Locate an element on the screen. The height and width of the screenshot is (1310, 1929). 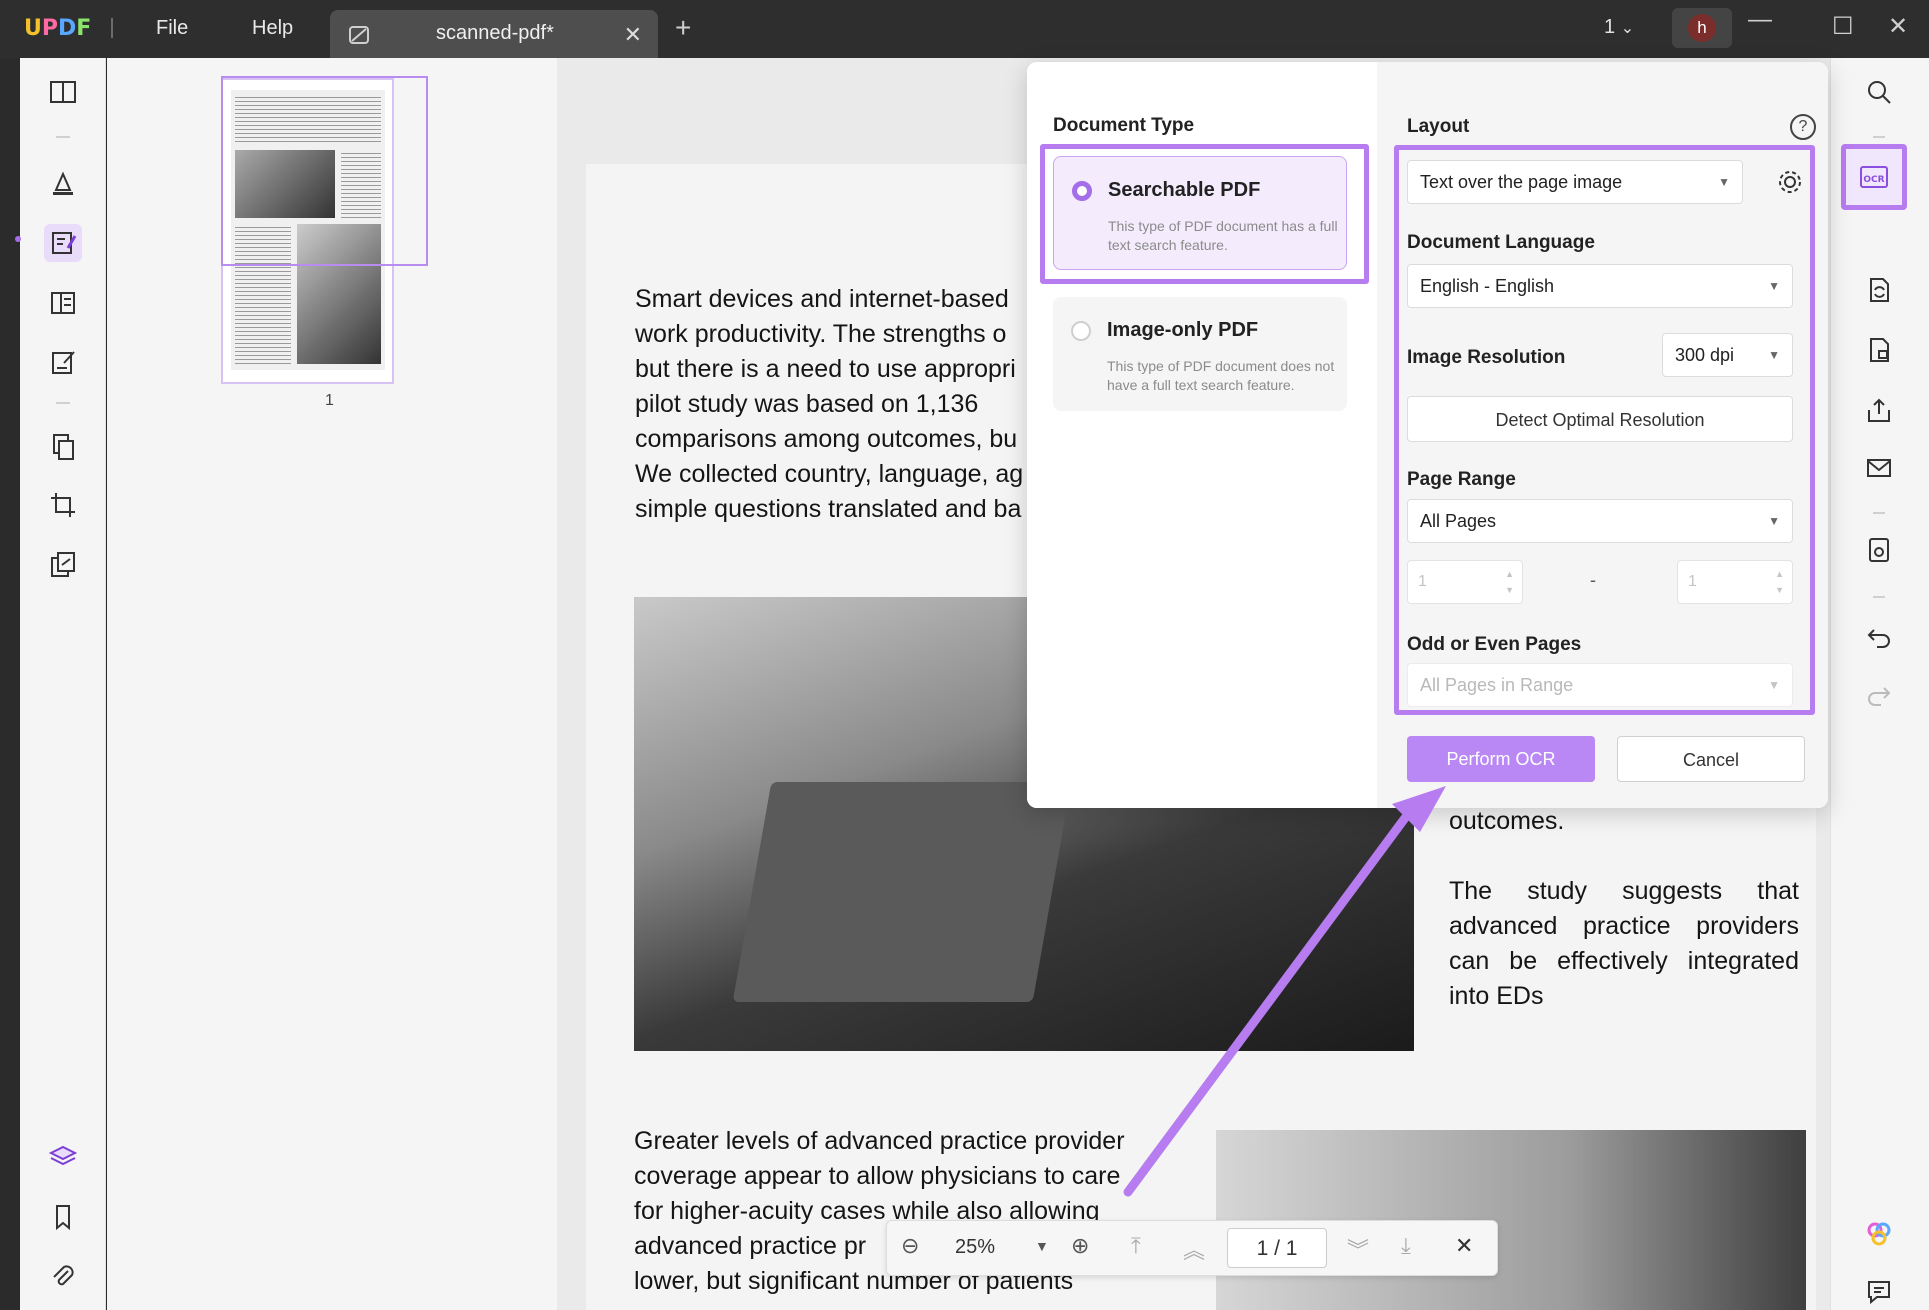
page-selector: 1 ⌄ is located at coordinates (1619, 27).